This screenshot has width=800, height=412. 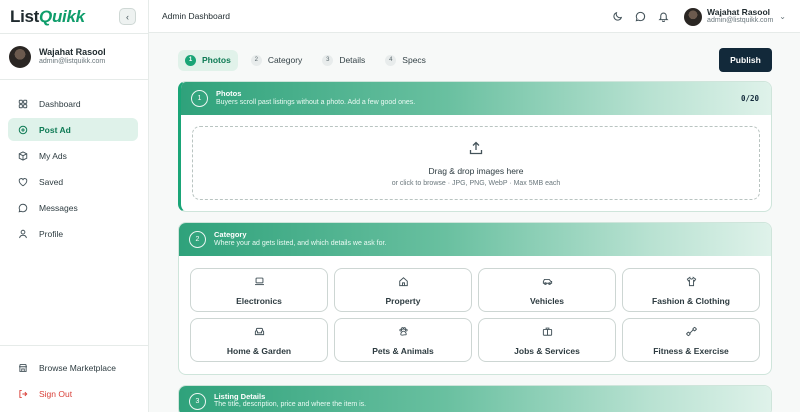 I want to click on category-fitness-exercise: Fitness & Exercise, so click(x=691, y=340).